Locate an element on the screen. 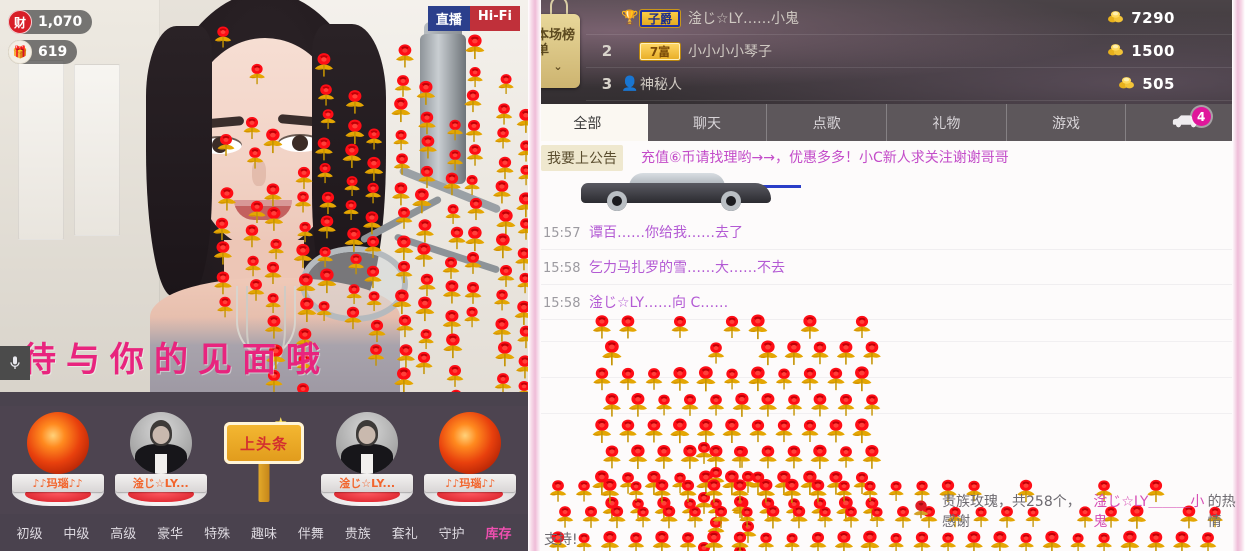  rank-score: 505 is located at coordinates (1146, 84).